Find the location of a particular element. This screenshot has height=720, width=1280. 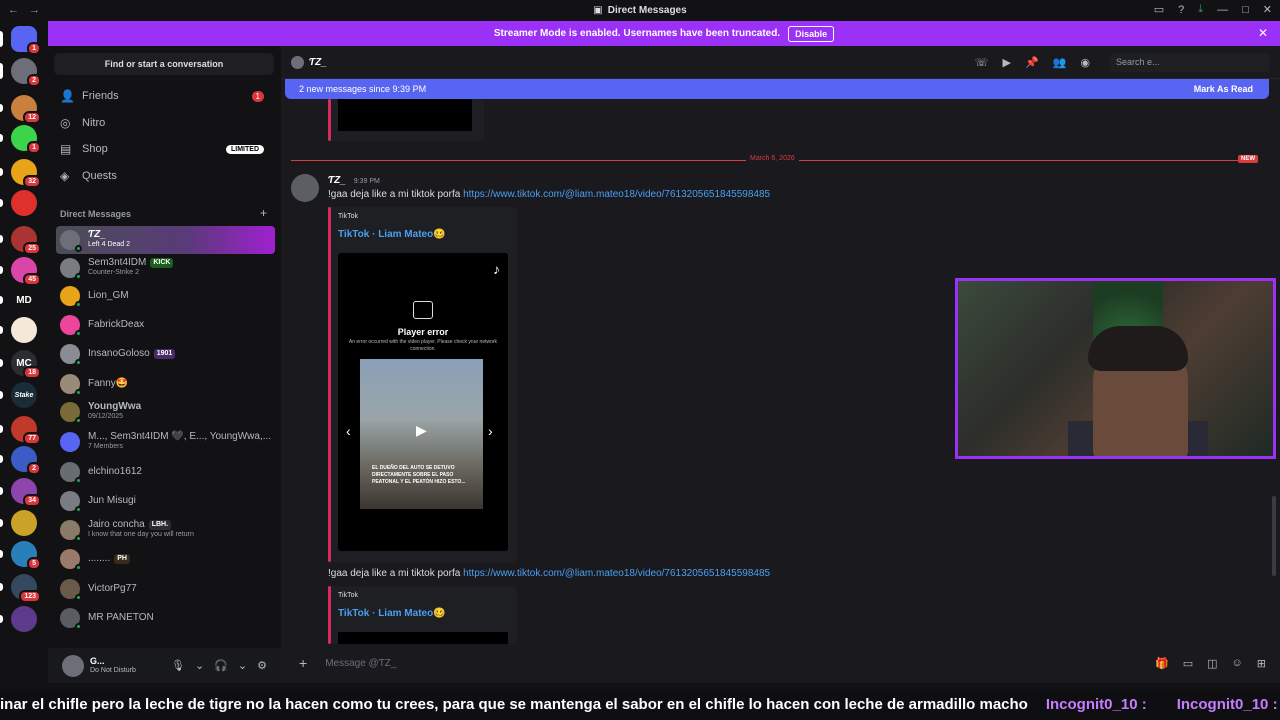

embed-video-player is located at coordinates (423, 638).